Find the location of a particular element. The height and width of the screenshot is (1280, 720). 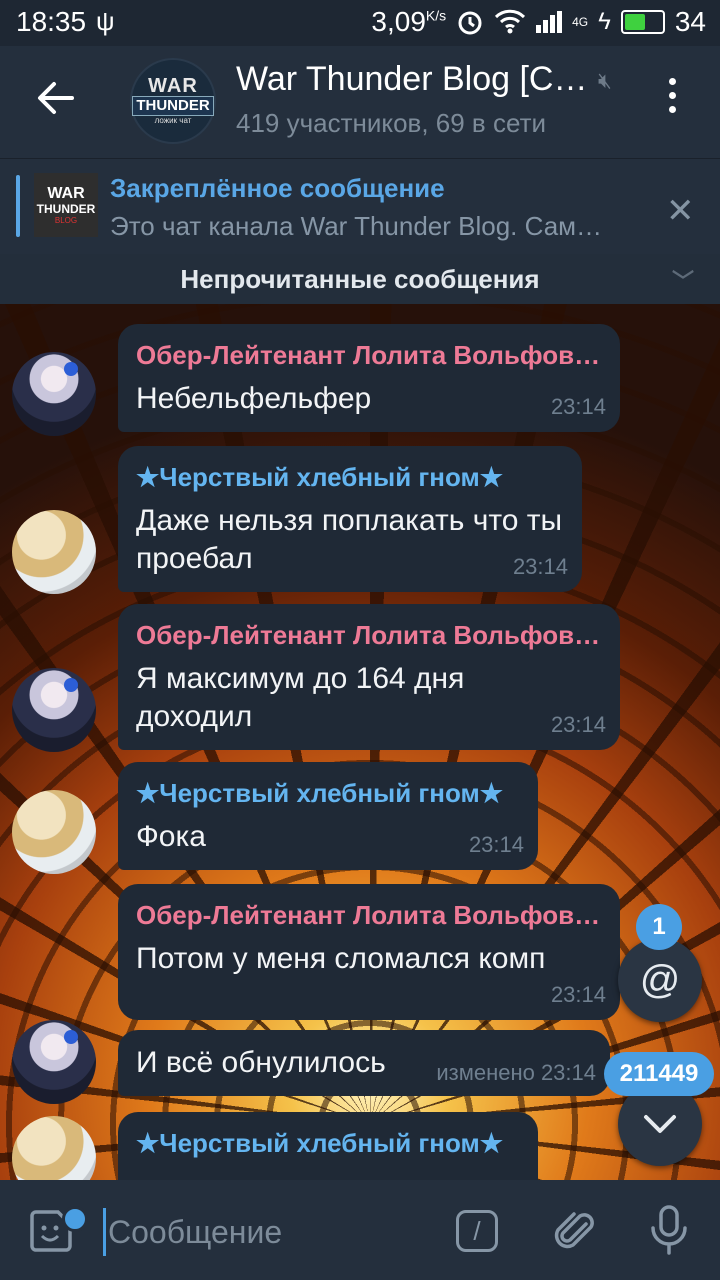

message-time: изменено 23:14 is located at coordinates (516, 1072).